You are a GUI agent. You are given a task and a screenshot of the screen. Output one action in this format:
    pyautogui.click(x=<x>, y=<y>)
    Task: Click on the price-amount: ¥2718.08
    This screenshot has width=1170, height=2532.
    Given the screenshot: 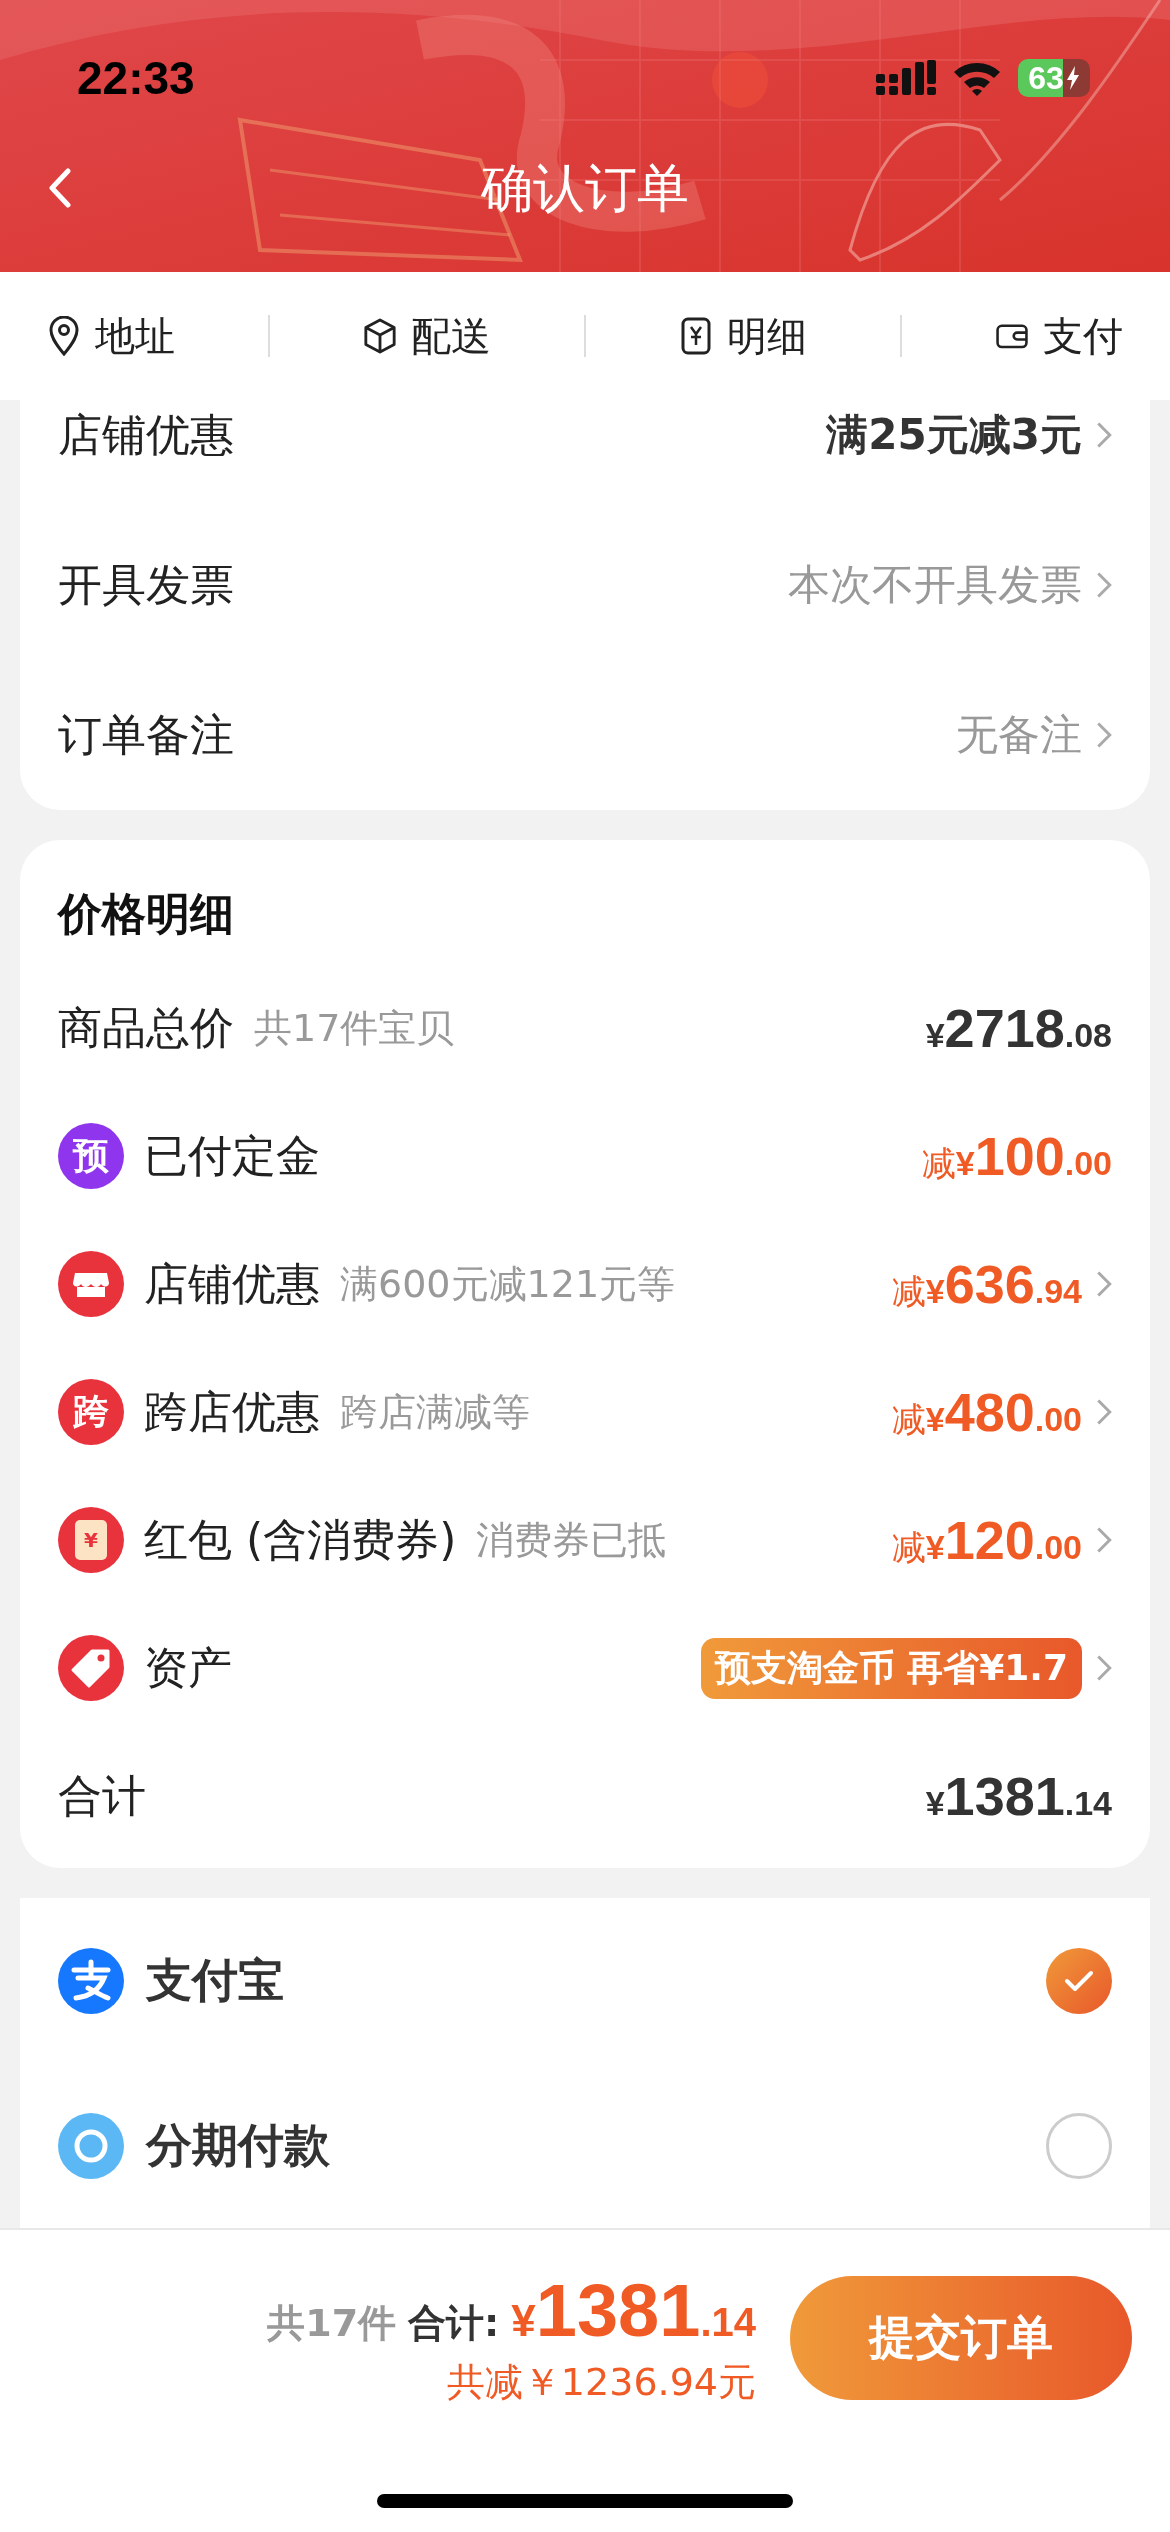 What is the action you would take?
    pyautogui.click(x=1018, y=1028)
    